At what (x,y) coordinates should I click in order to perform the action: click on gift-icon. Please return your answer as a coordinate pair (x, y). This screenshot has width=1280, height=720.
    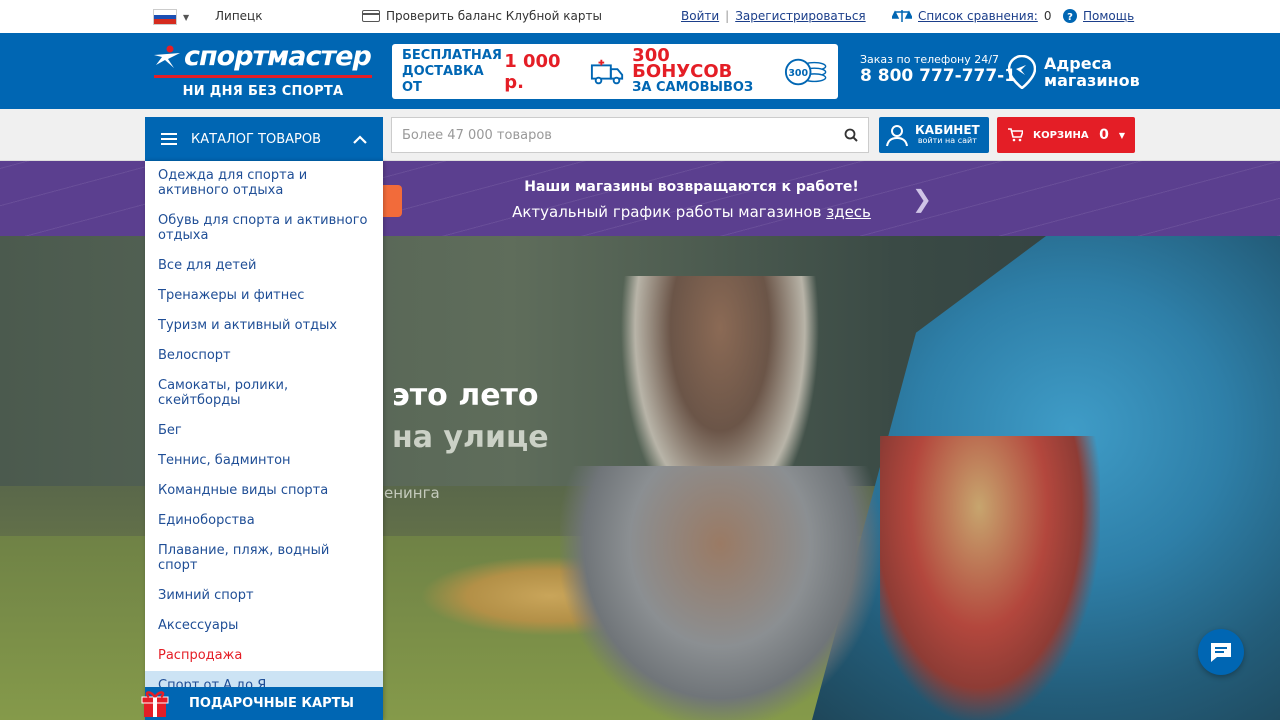
    Looking at the image, I should click on (155, 704).